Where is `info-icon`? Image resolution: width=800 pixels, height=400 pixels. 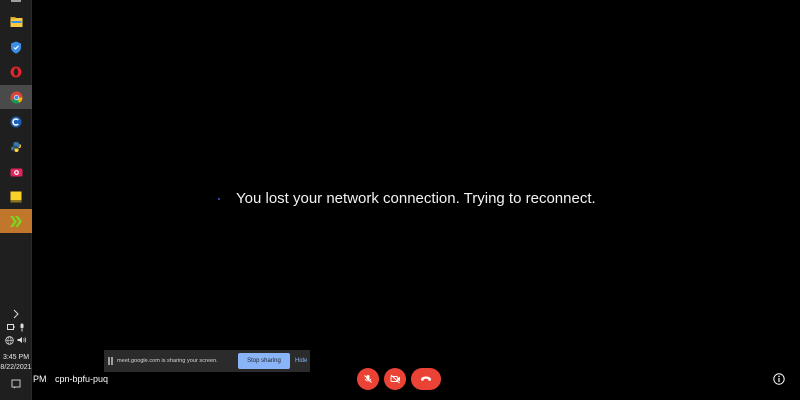
info-icon is located at coordinates (779, 379).